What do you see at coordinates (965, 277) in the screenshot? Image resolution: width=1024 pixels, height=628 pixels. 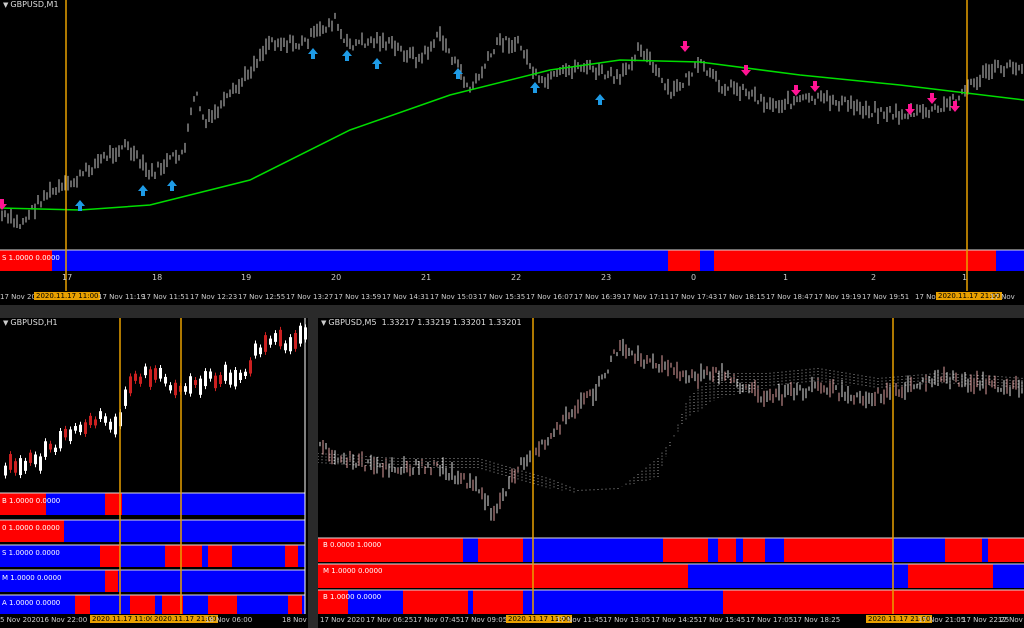 I see `day-label: 1` at bounding box center [965, 277].